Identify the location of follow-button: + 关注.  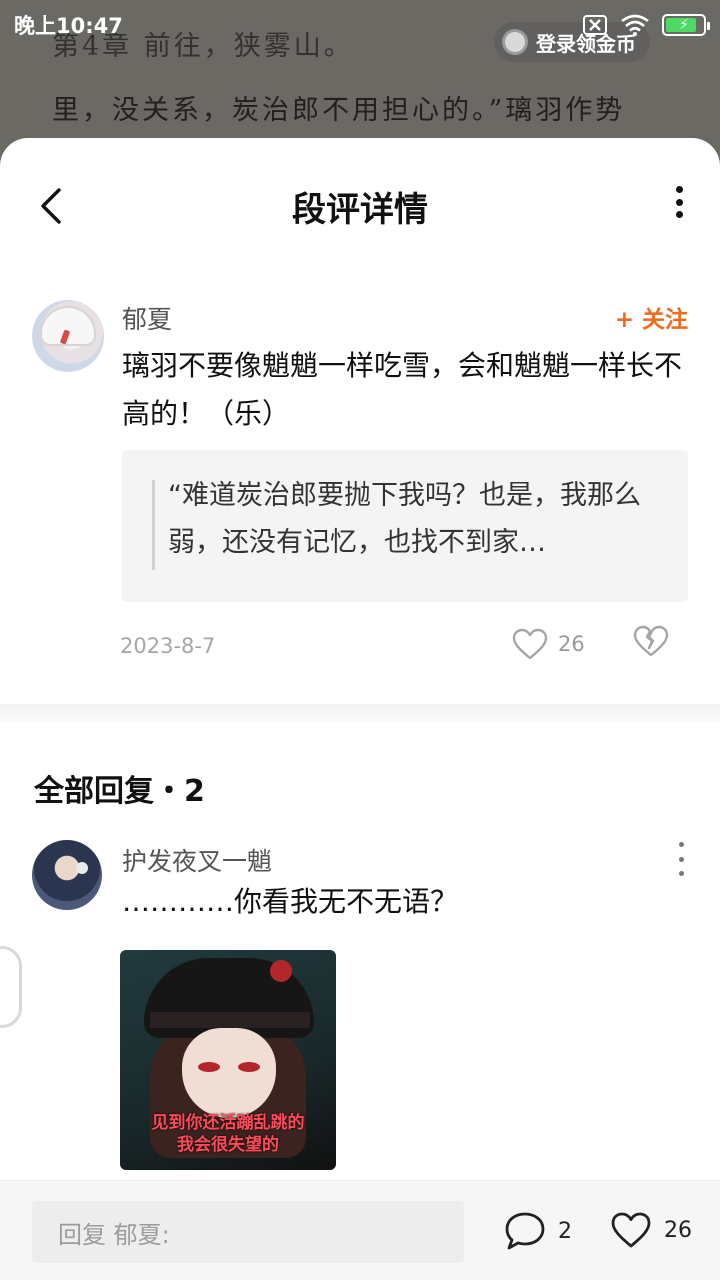
(651, 317).